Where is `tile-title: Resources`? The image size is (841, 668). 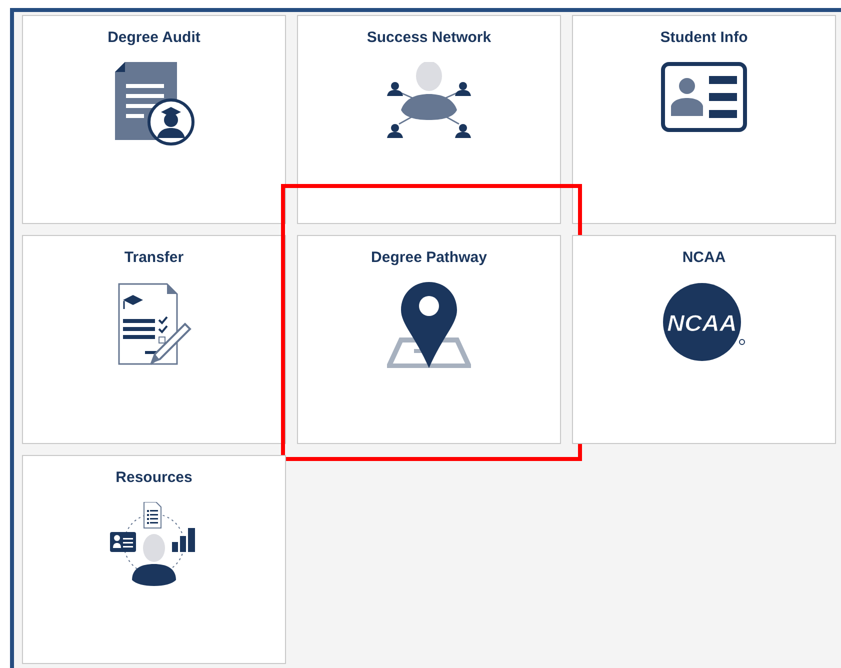
tile-title: Resources is located at coordinates (154, 477).